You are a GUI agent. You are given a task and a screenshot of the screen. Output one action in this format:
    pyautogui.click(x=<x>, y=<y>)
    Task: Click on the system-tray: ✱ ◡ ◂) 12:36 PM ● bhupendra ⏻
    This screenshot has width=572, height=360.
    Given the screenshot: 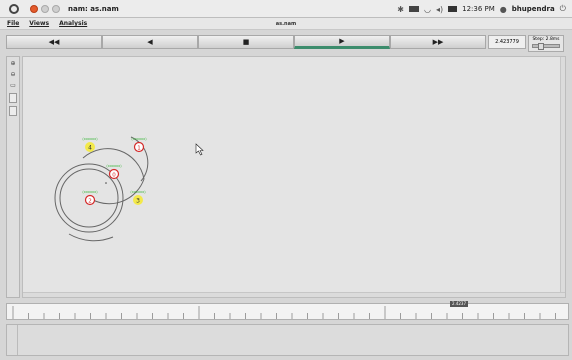 What is the action you would take?
    pyautogui.click(x=481, y=9)
    